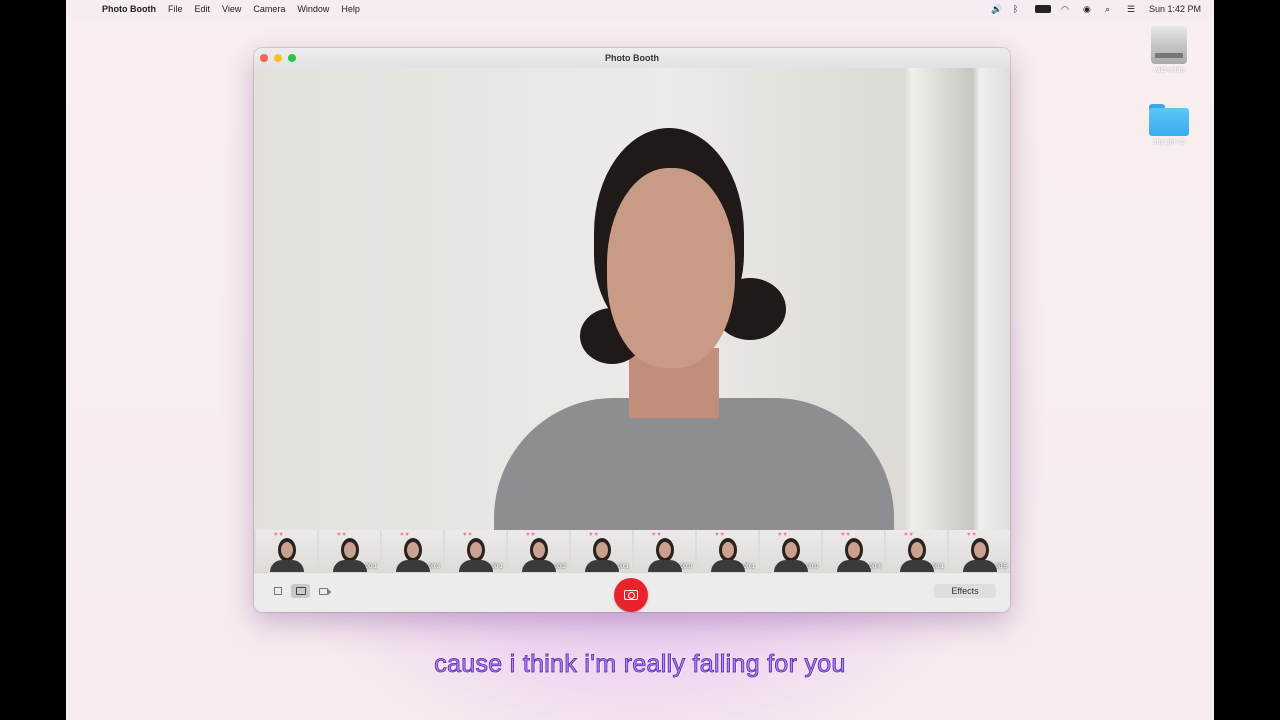 This screenshot has height=720, width=1280. Describe the element at coordinates (1247, 360) in the screenshot. I see `letterbox-right` at that location.